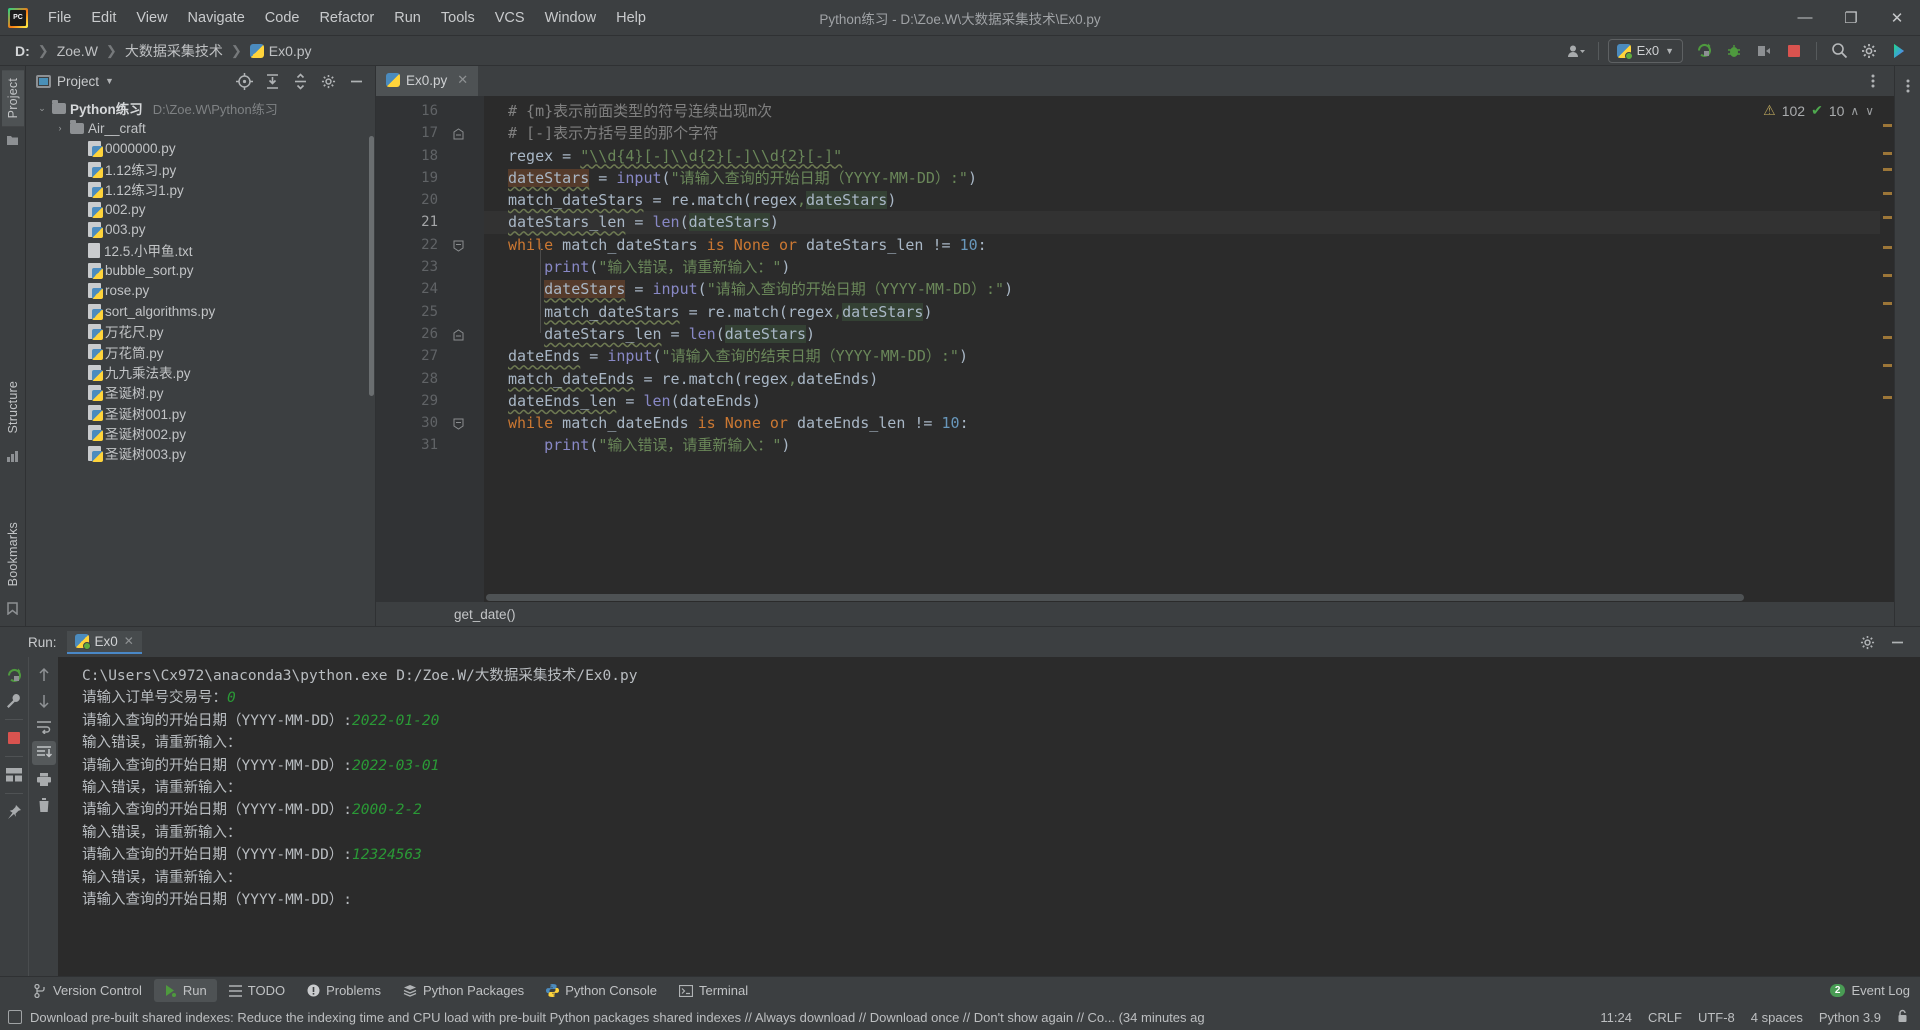 The image size is (1920, 1030). I want to click on menu-item-file: File, so click(59, 18).